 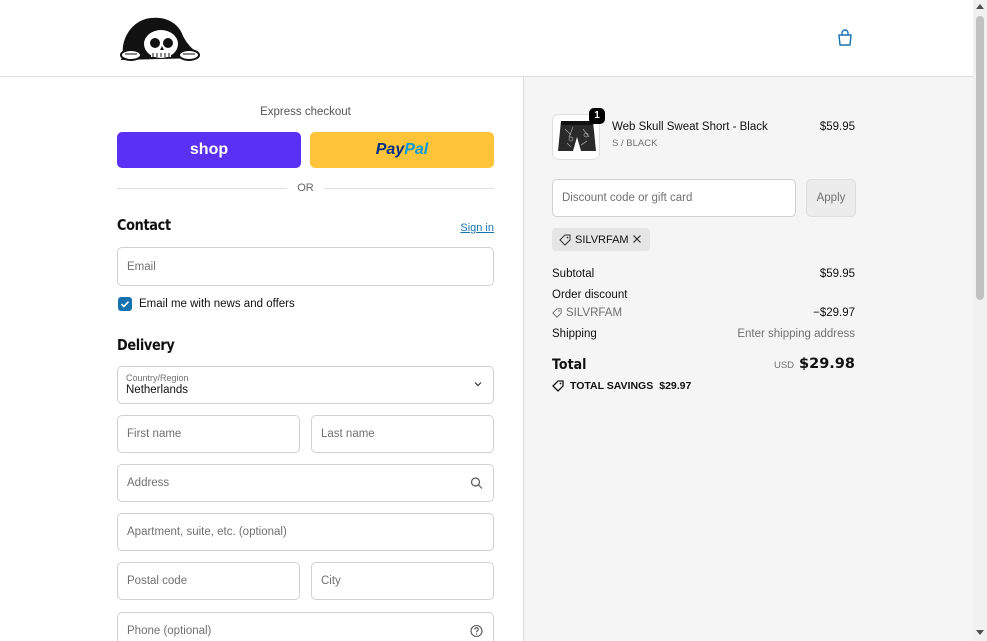 What do you see at coordinates (402, 434) in the screenshot?
I see `last-name-field: Last name` at bounding box center [402, 434].